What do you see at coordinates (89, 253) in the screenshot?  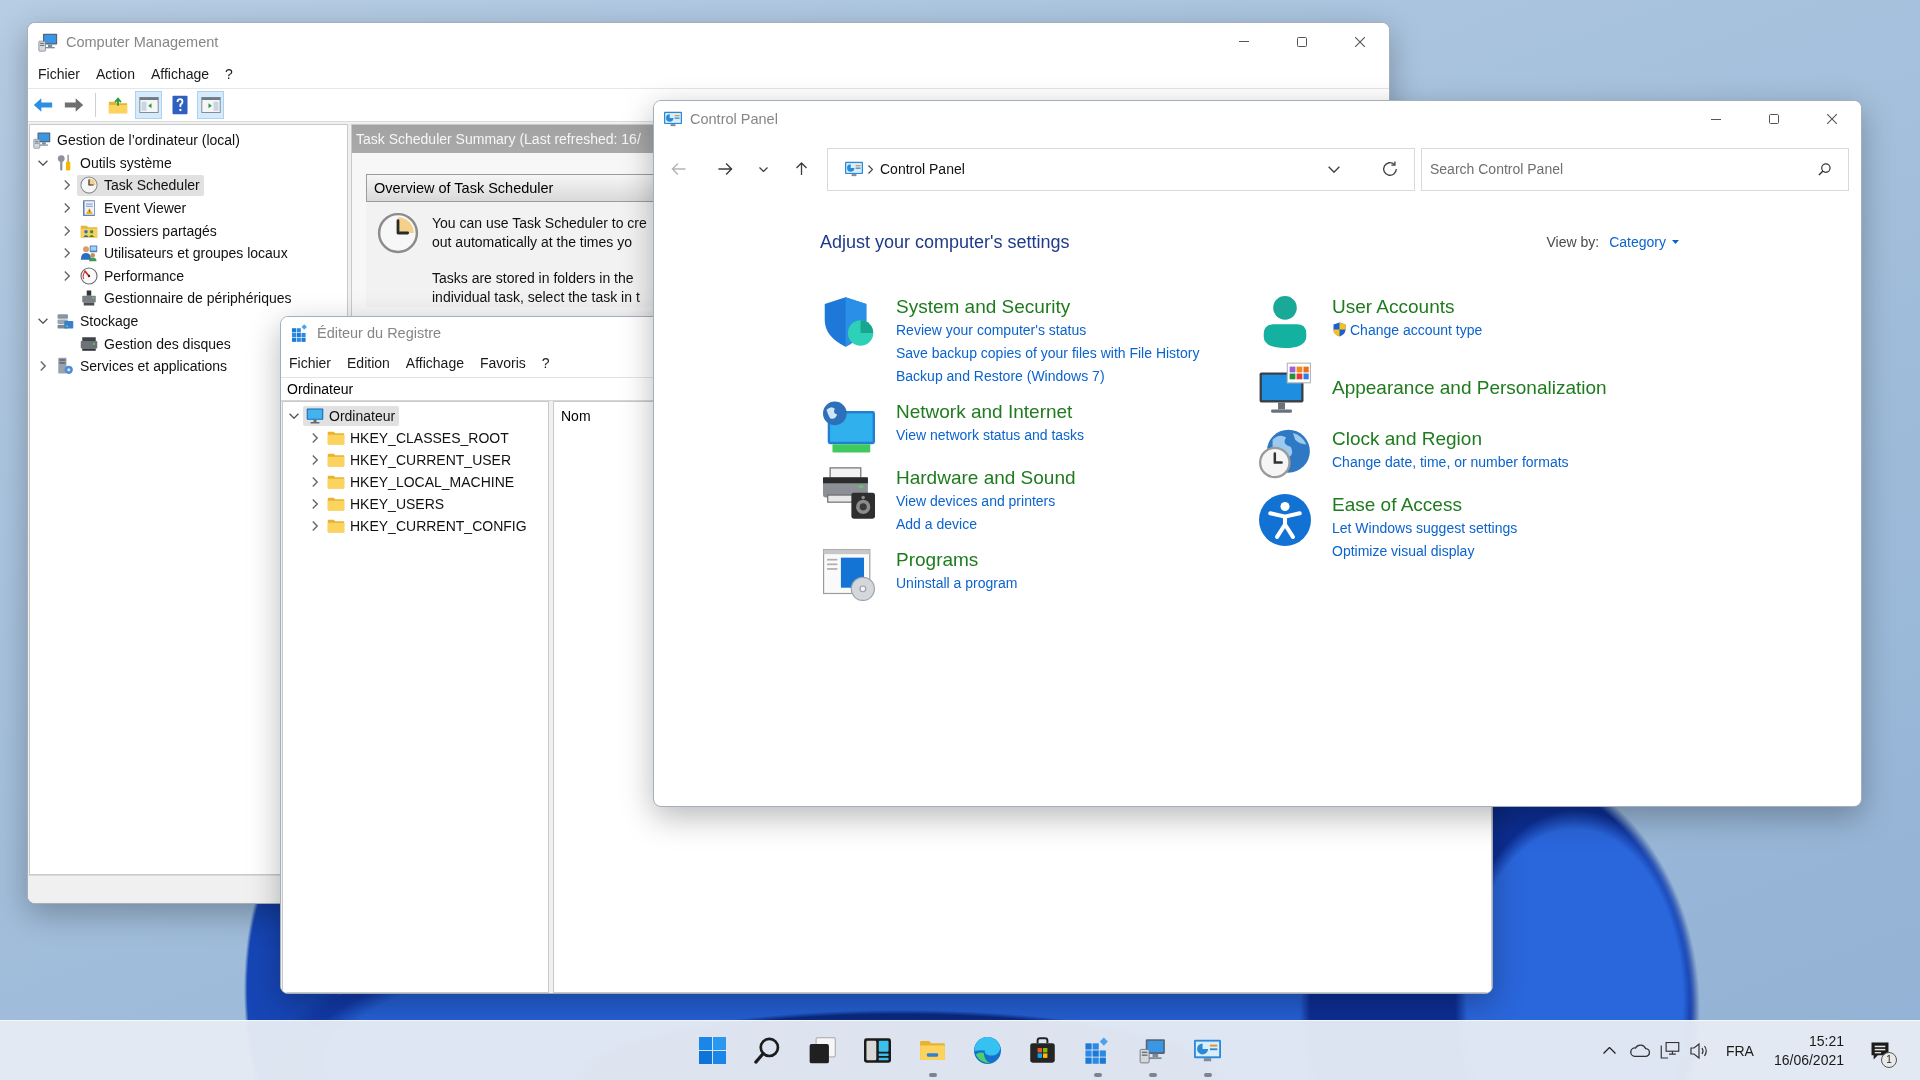 I see `users-icon` at bounding box center [89, 253].